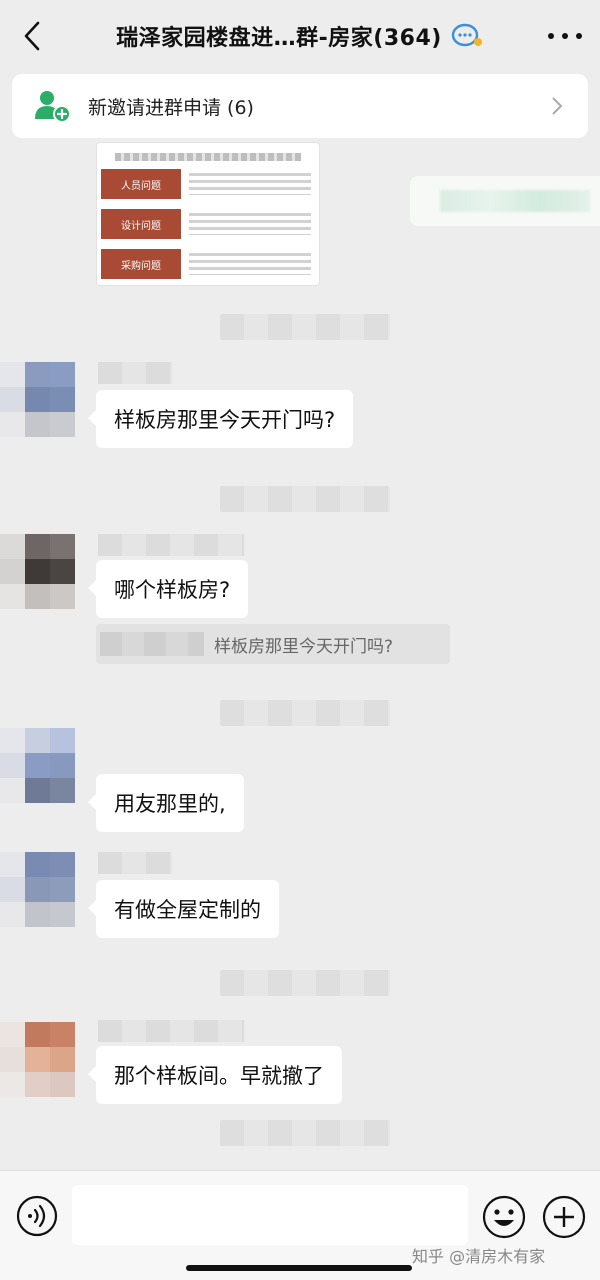 Image resolution: width=600 pixels, height=1280 pixels. What do you see at coordinates (564, 1217) in the screenshot?
I see `plus-icon` at bounding box center [564, 1217].